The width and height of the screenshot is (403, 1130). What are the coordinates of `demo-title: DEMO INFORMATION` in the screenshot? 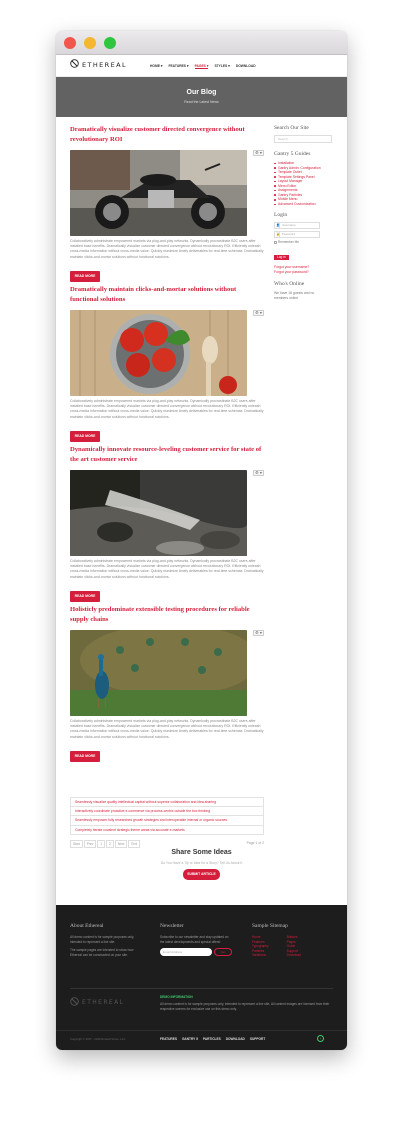 It's located at (176, 997).